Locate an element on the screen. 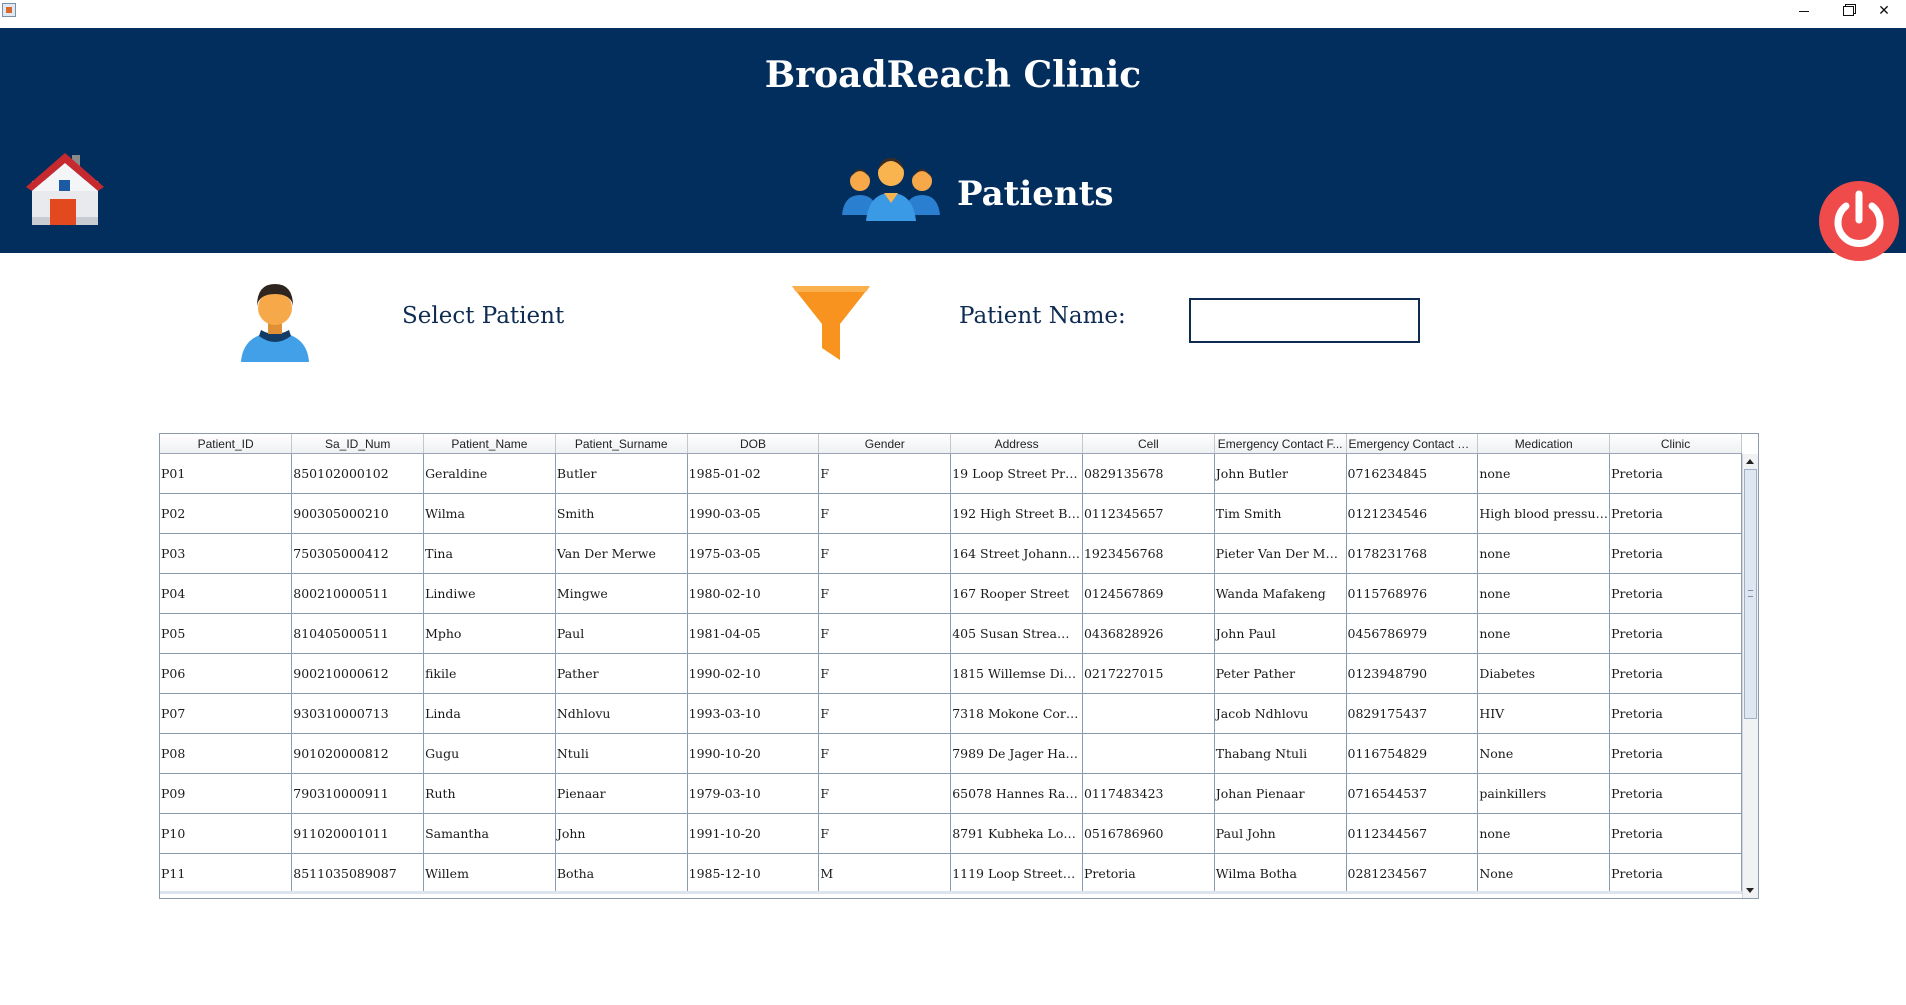 The width and height of the screenshot is (1906, 1005). table-cell: P07 is located at coordinates (226, 713).